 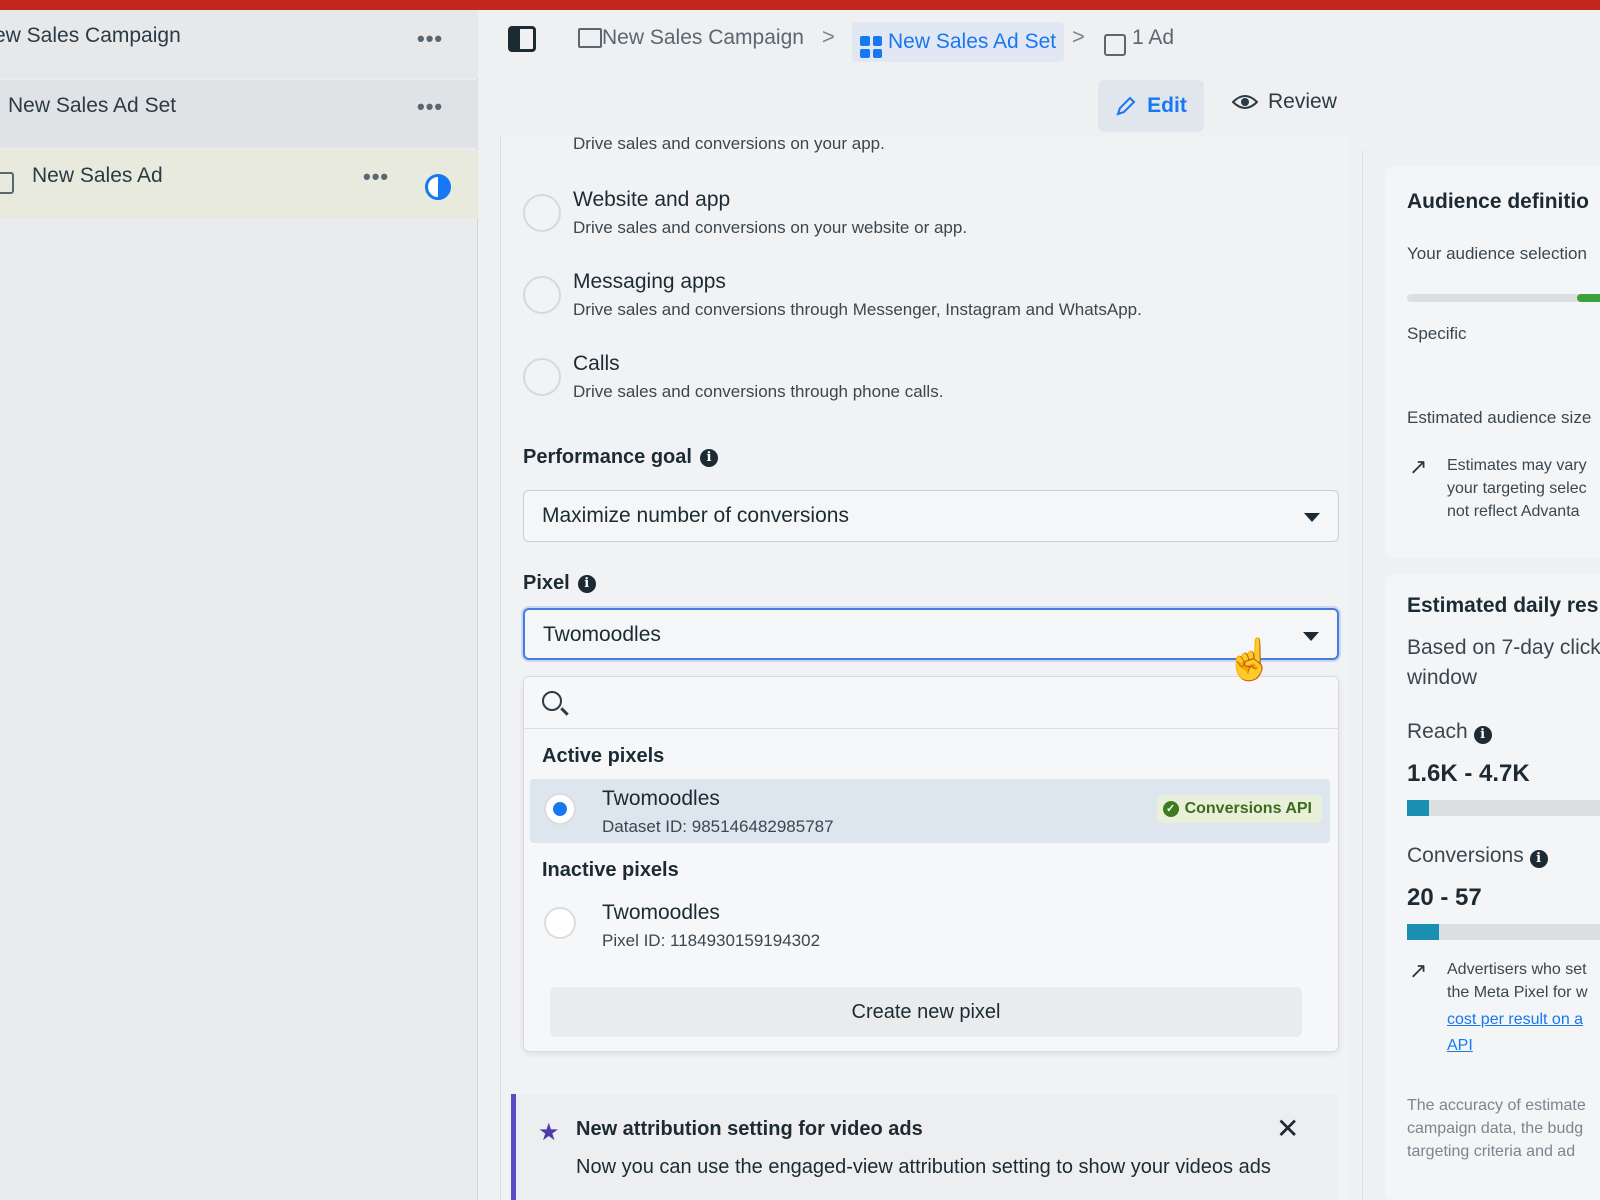 I want to click on pencil-icon, so click(x=1126, y=106).